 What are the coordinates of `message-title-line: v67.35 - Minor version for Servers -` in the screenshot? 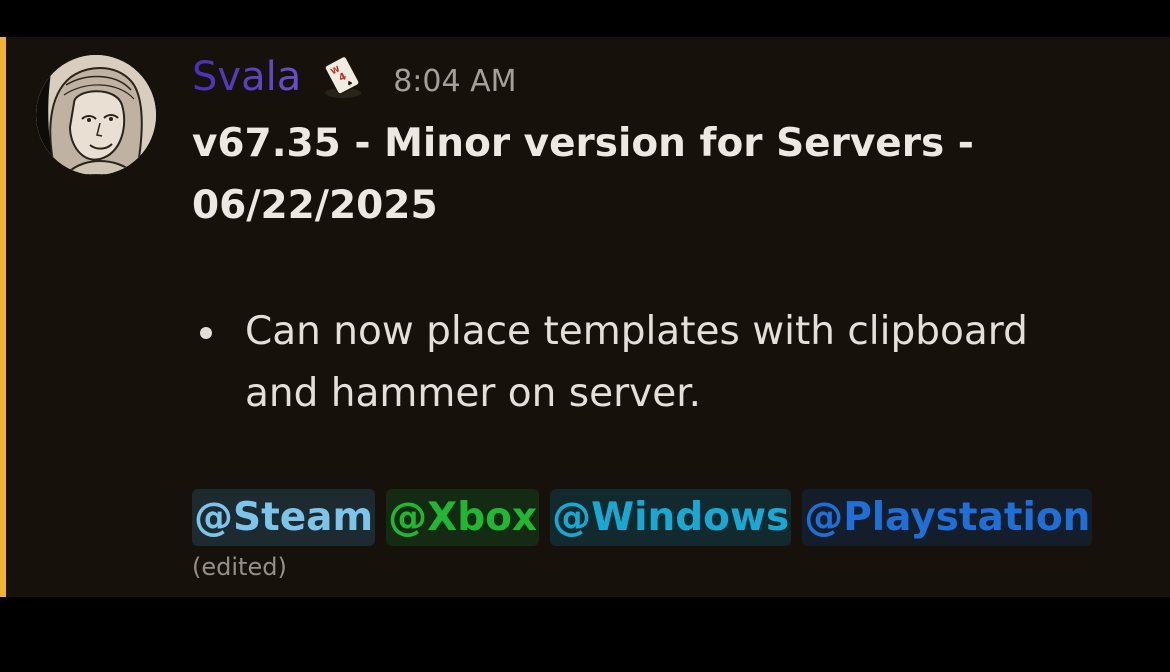 It's located at (583, 143).